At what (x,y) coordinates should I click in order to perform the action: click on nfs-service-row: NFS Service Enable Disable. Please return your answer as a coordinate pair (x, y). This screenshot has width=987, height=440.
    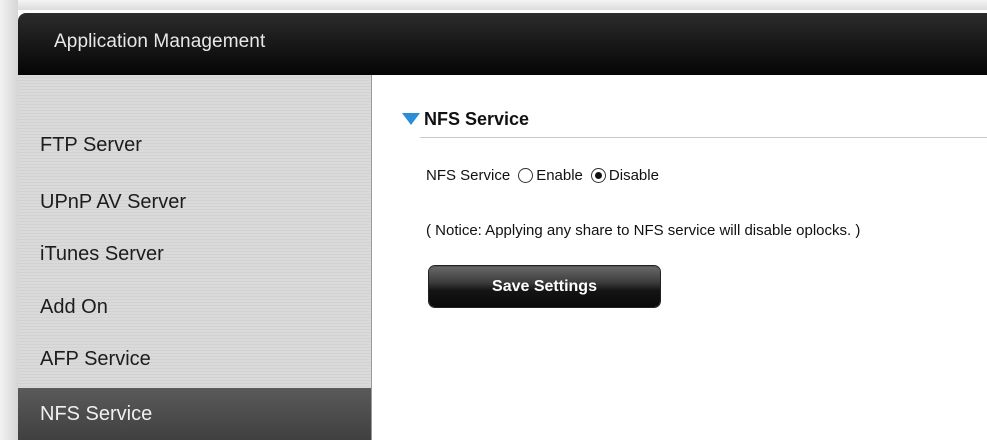
    Looking at the image, I should click on (542, 175).